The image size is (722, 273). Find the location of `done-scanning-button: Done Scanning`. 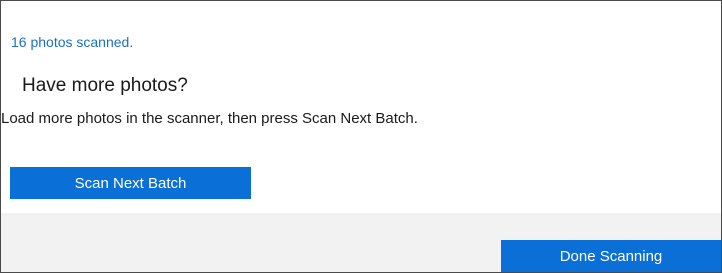

done-scanning-button: Done Scanning is located at coordinates (611, 256).